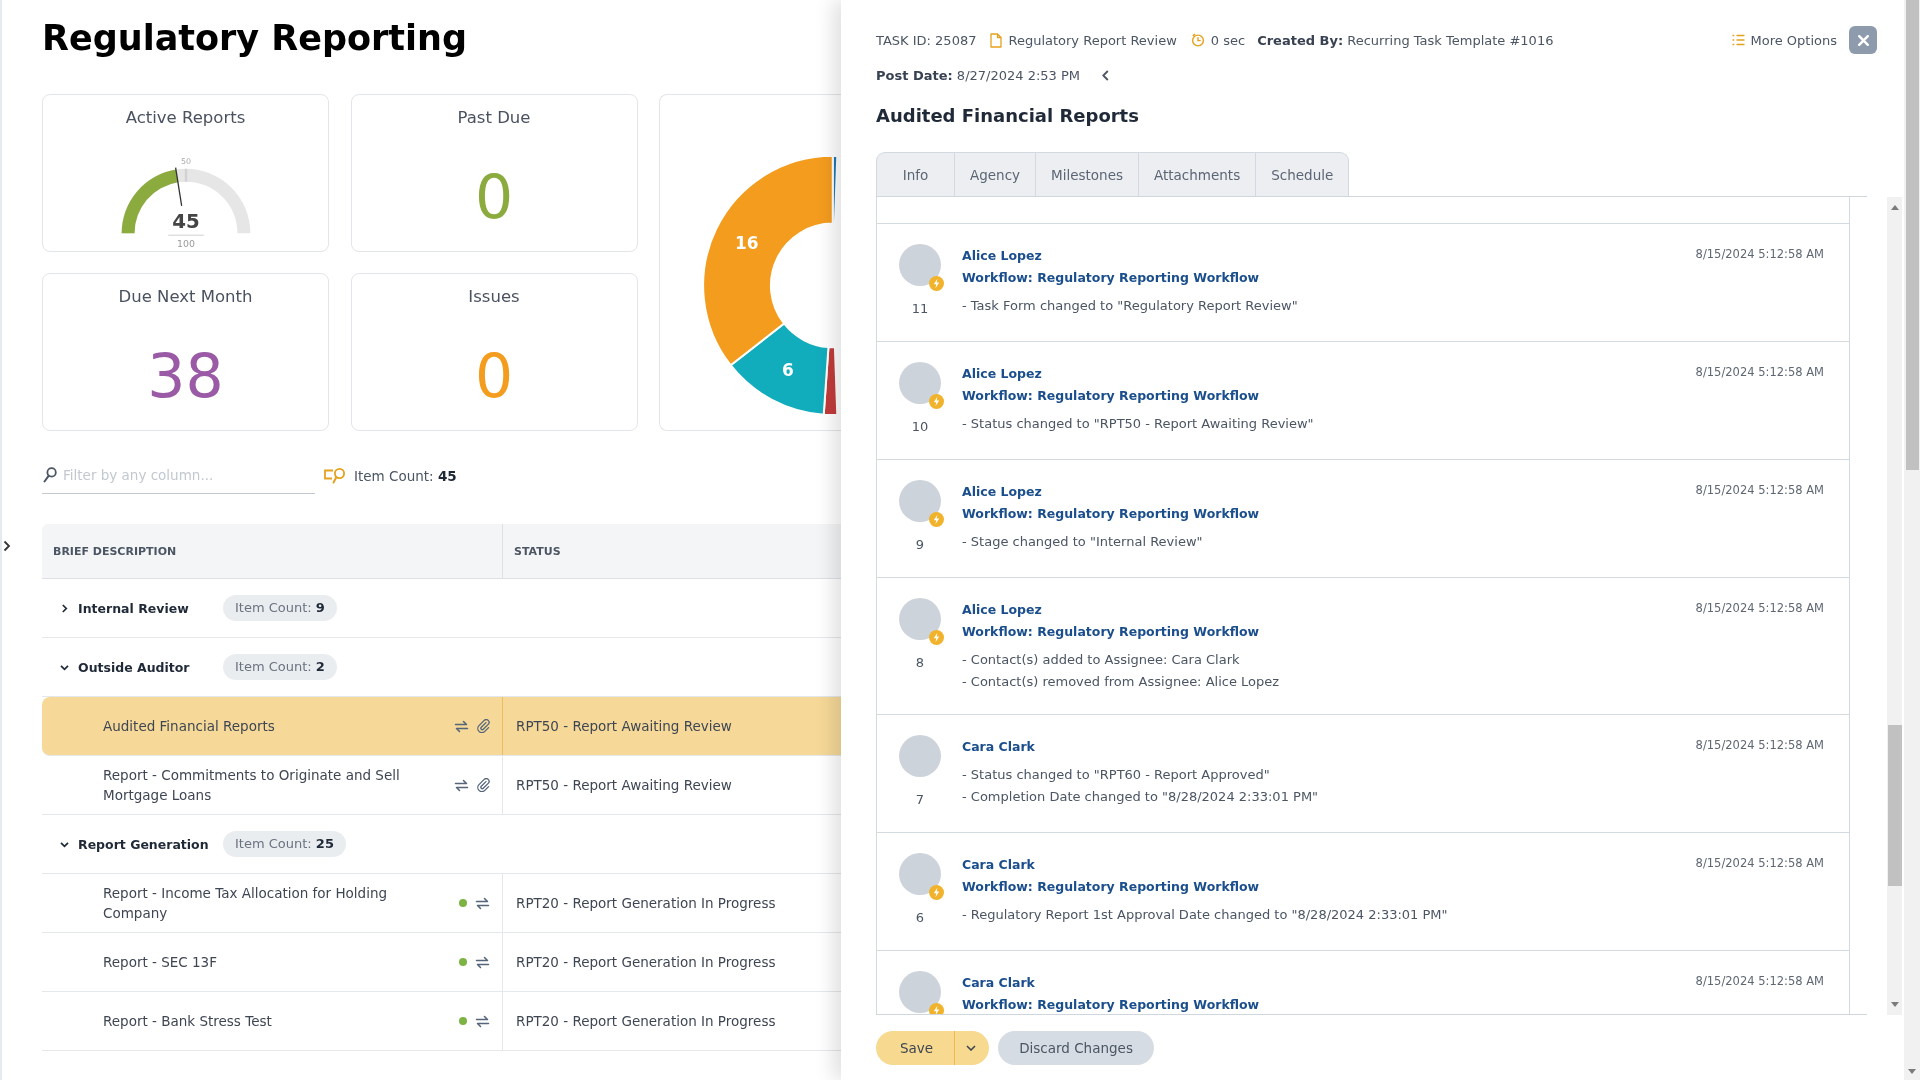 The image size is (1920, 1080). I want to click on save-button: Save, so click(915, 1048).